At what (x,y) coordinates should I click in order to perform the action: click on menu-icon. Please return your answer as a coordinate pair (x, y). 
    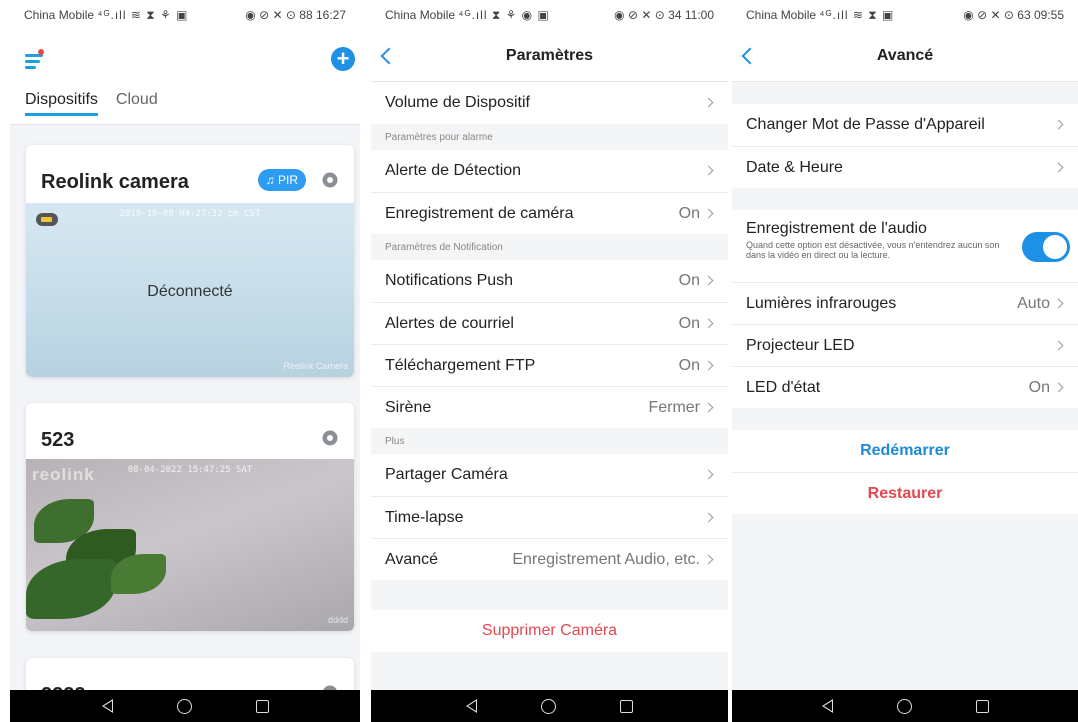
    Looking at the image, I should click on (35, 62).